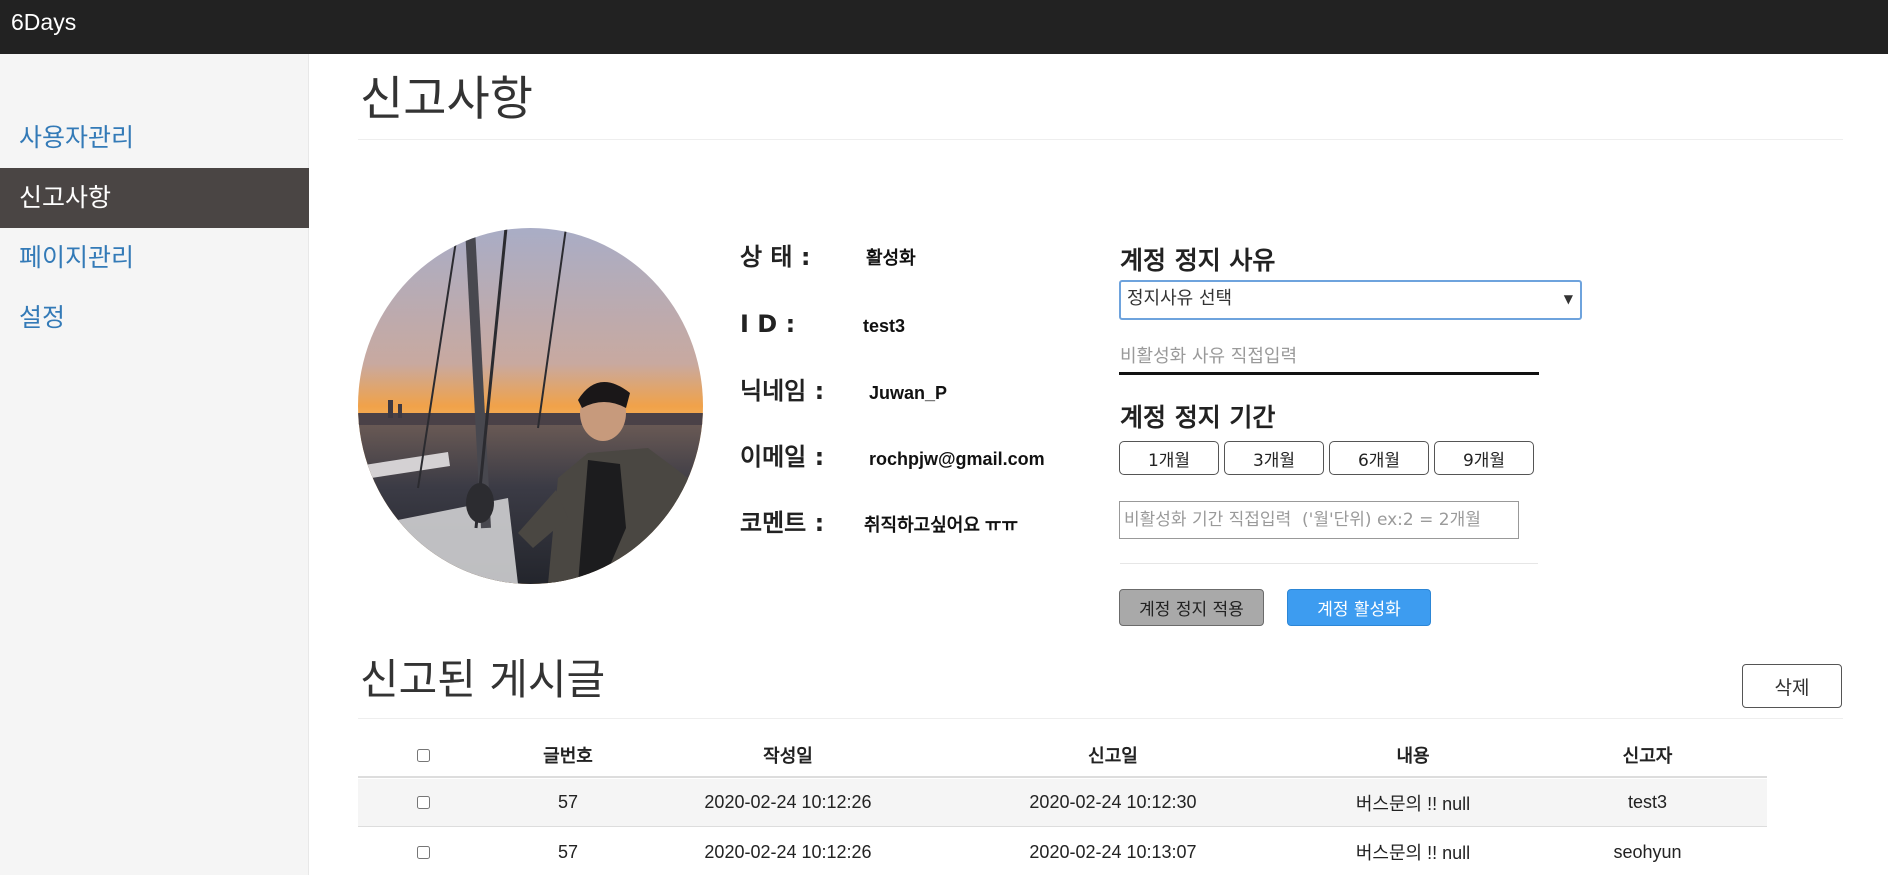 Image resolution: width=1888 pixels, height=875 pixels. Describe the element at coordinates (154, 258) in the screenshot. I see `sidebar-item-page-management: 페이지관리` at that location.